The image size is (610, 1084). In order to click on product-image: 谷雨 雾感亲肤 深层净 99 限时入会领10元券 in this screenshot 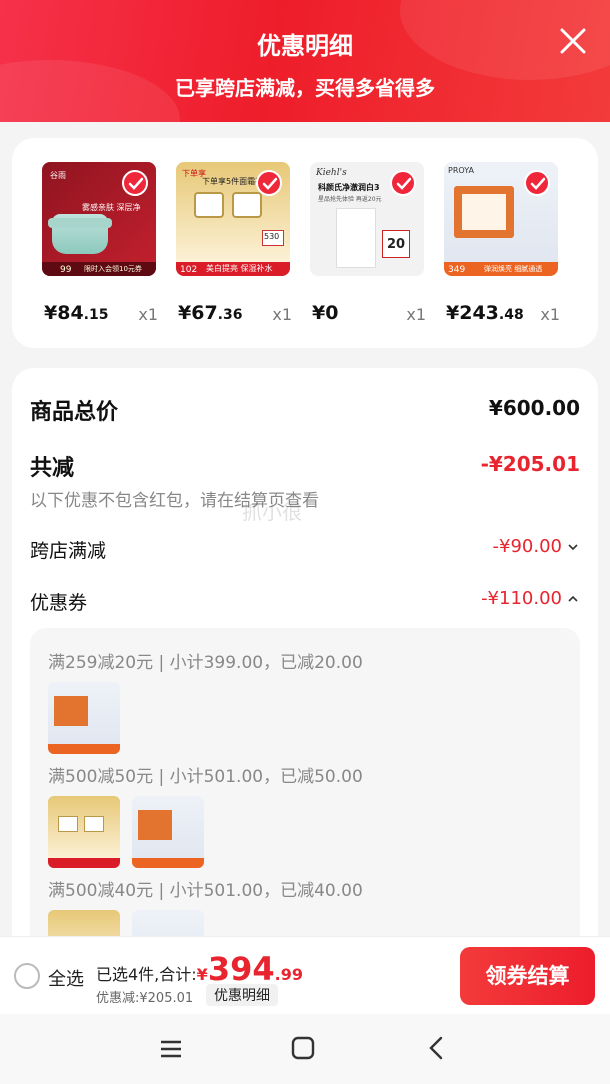, I will do `click(99, 219)`.